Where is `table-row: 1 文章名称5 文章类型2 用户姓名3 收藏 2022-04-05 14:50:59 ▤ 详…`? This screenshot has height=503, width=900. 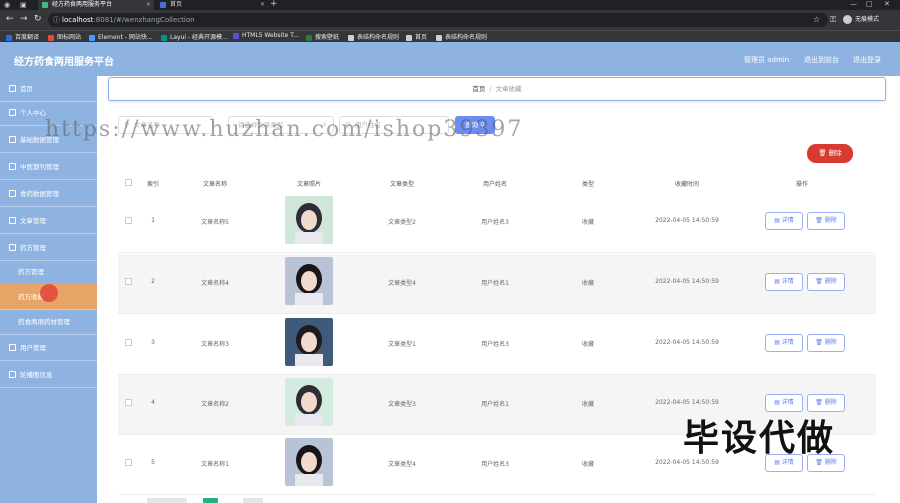 table-row: 1 文章名称5 文章类型2 用户姓名3 收藏 2022-04-05 14:50:59 ▤ 详… is located at coordinates (497, 223).